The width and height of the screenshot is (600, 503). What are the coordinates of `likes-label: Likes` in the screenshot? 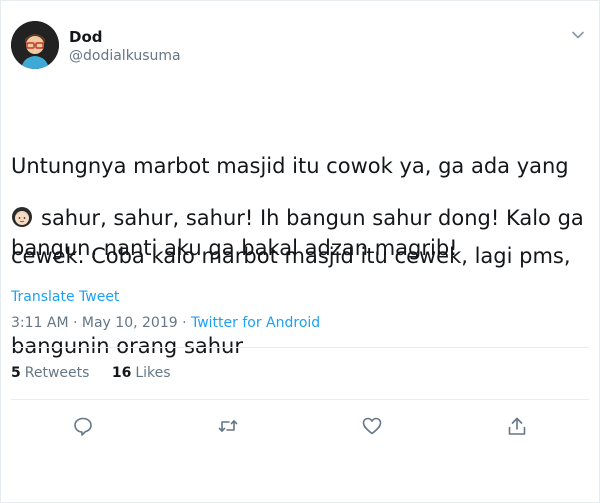 It's located at (153, 373).